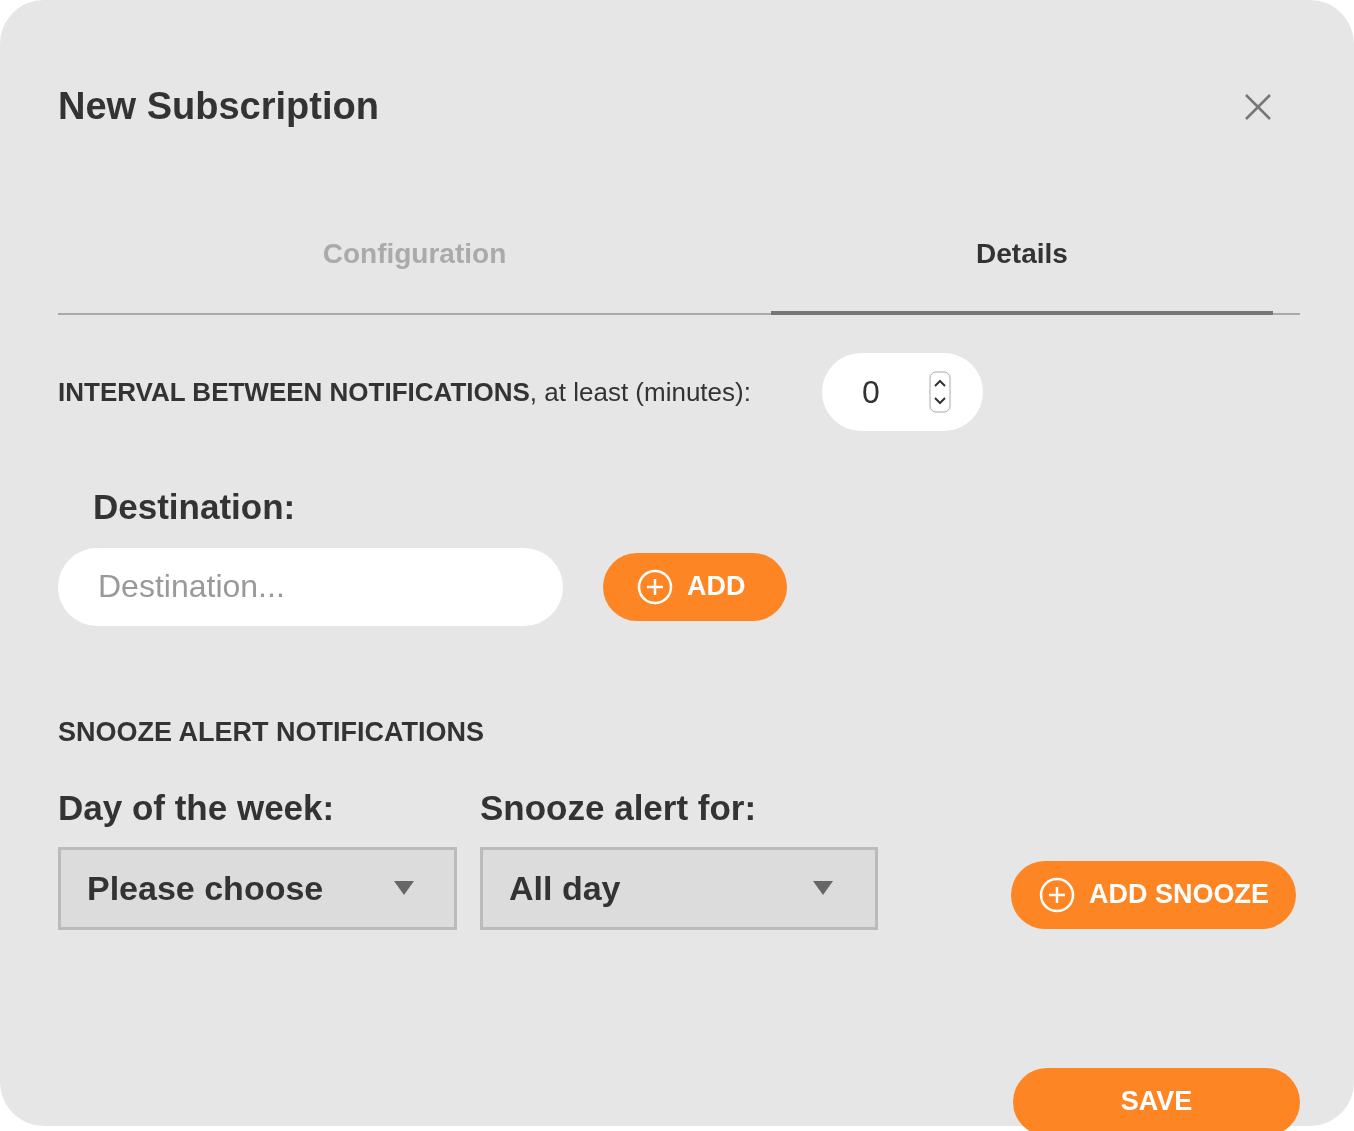  What do you see at coordinates (195, 507) in the screenshot?
I see `destination-label: Destination:` at bounding box center [195, 507].